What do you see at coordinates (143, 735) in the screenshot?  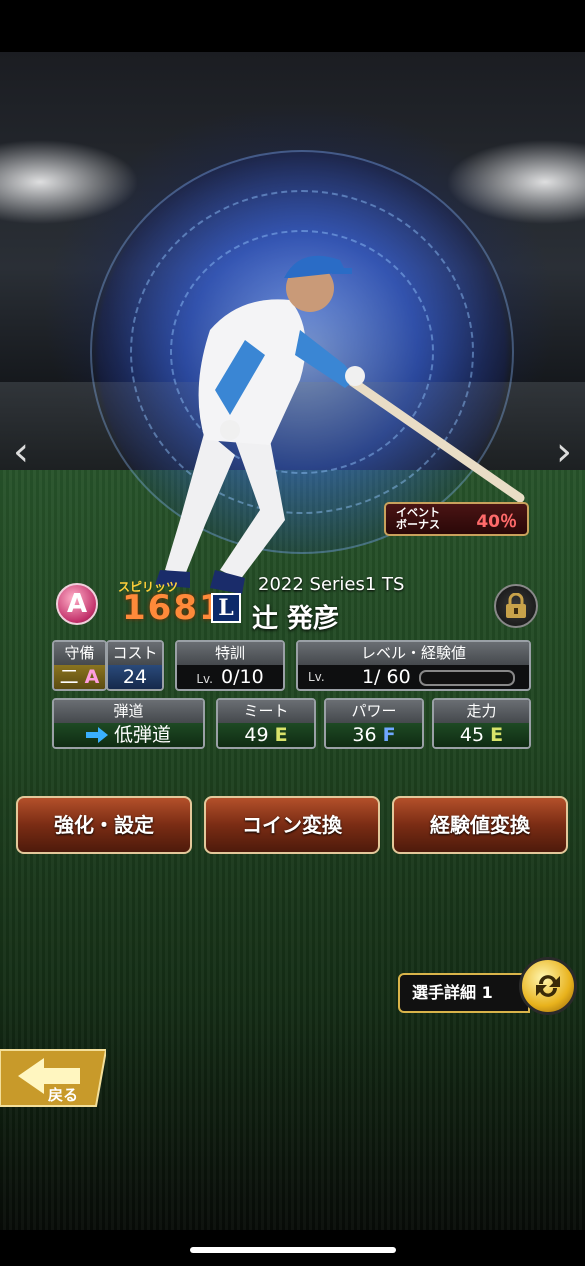 I see `trajectory-text: 低弾道` at bounding box center [143, 735].